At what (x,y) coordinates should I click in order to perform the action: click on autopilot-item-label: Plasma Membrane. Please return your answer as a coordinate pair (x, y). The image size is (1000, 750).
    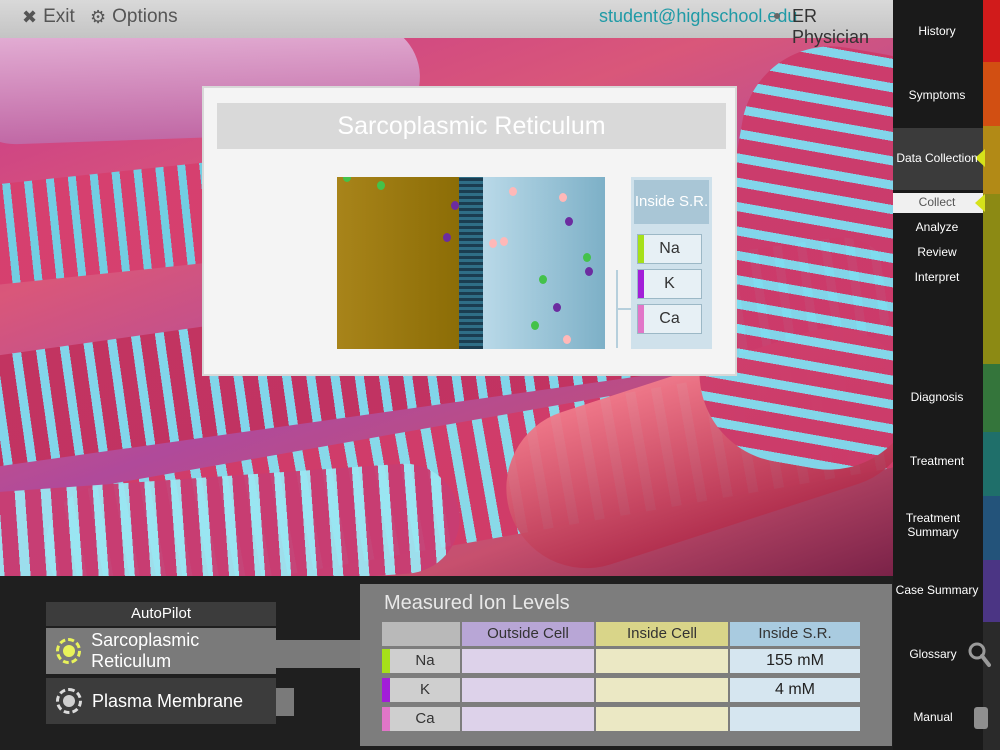
    Looking at the image, I should click on (168, 700).